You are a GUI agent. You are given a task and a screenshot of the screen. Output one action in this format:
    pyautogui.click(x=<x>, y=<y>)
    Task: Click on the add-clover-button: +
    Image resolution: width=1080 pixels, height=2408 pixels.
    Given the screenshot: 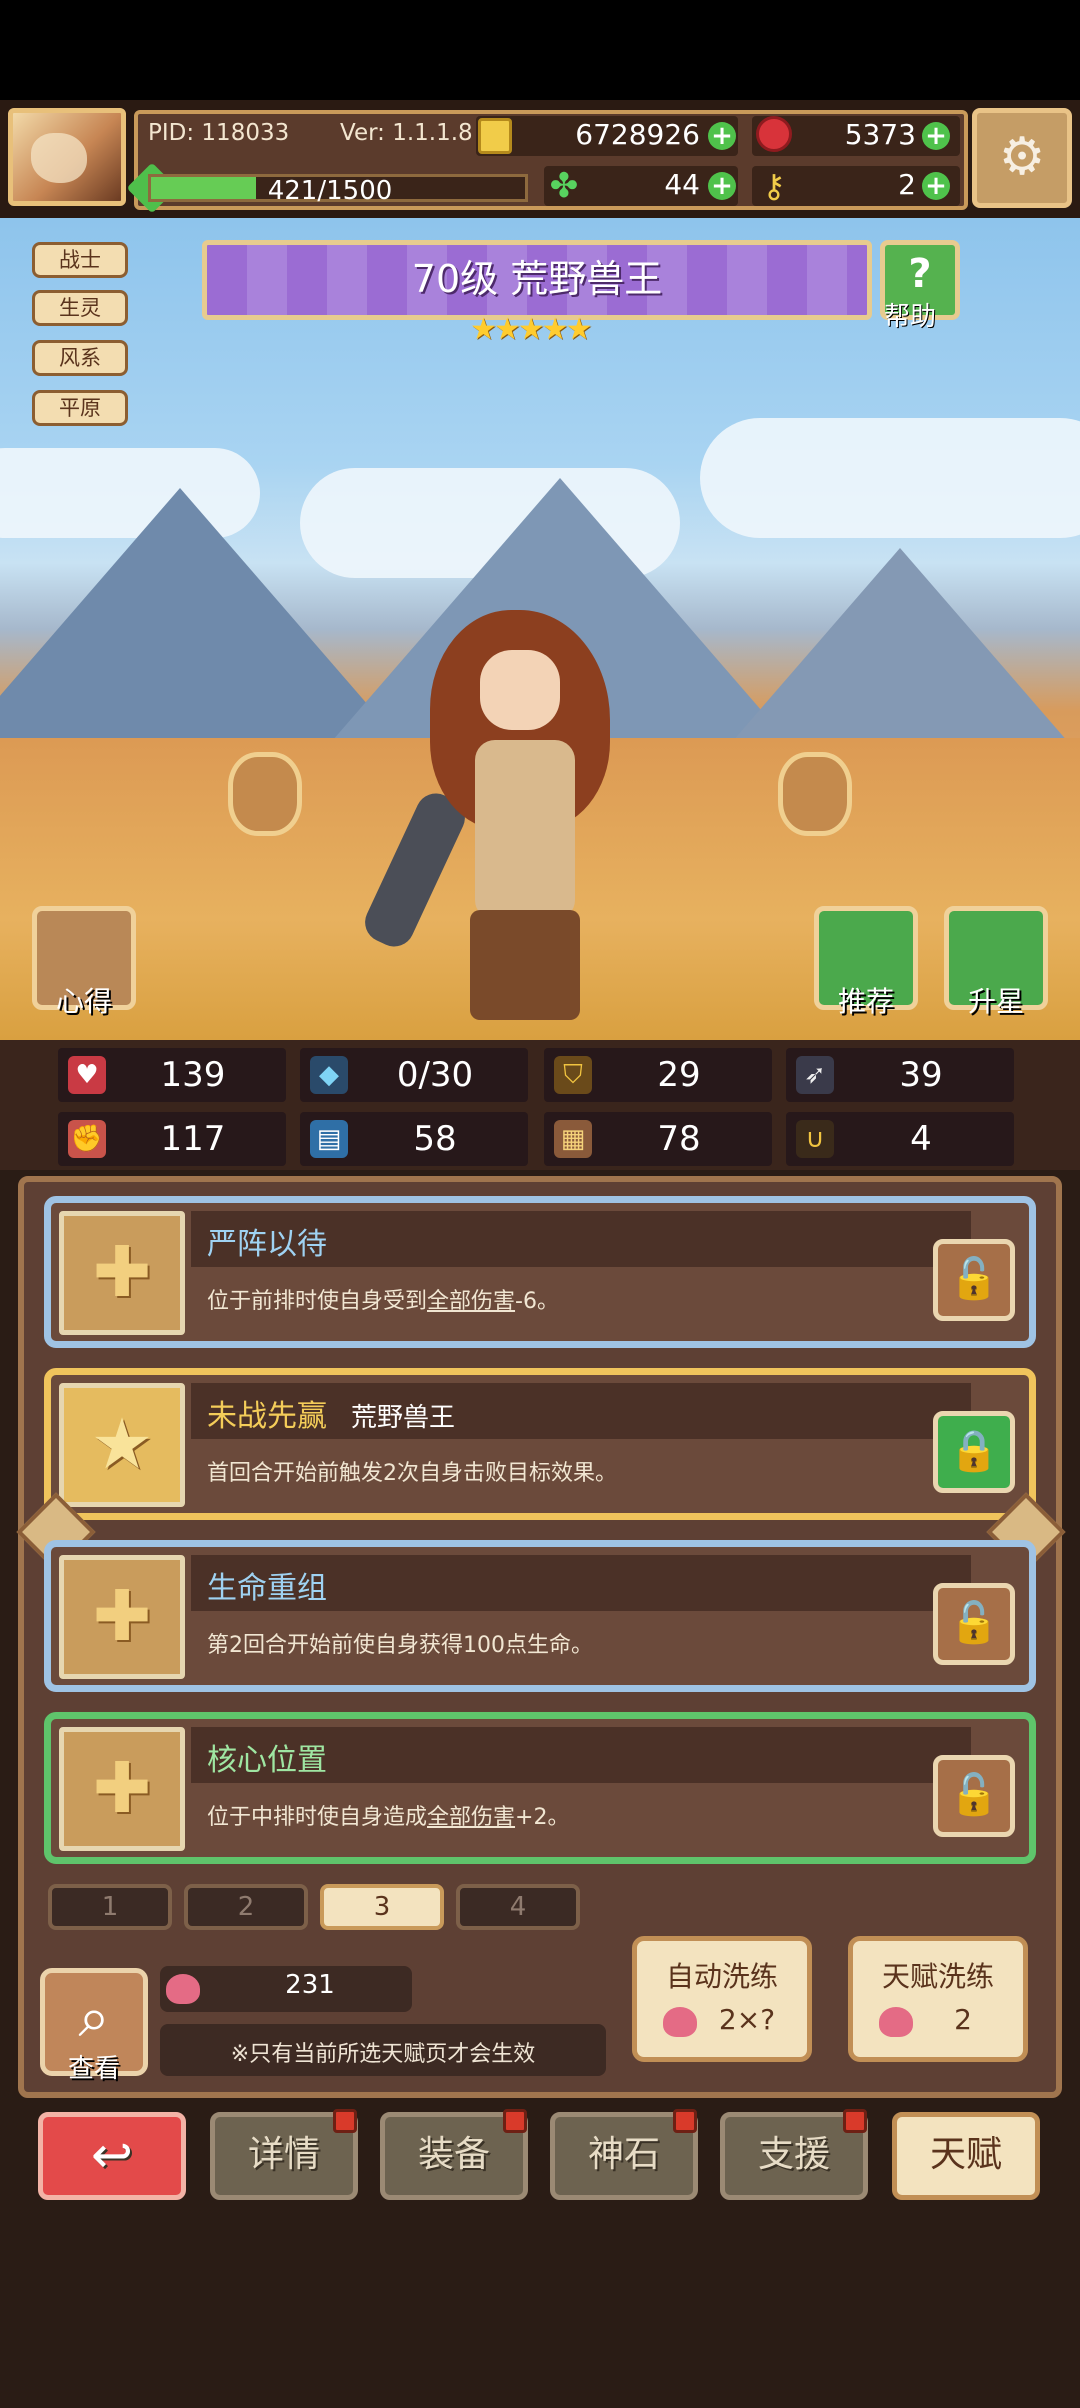 What is the action you would take?
    pyautogui.click(x=722, y=186)
    